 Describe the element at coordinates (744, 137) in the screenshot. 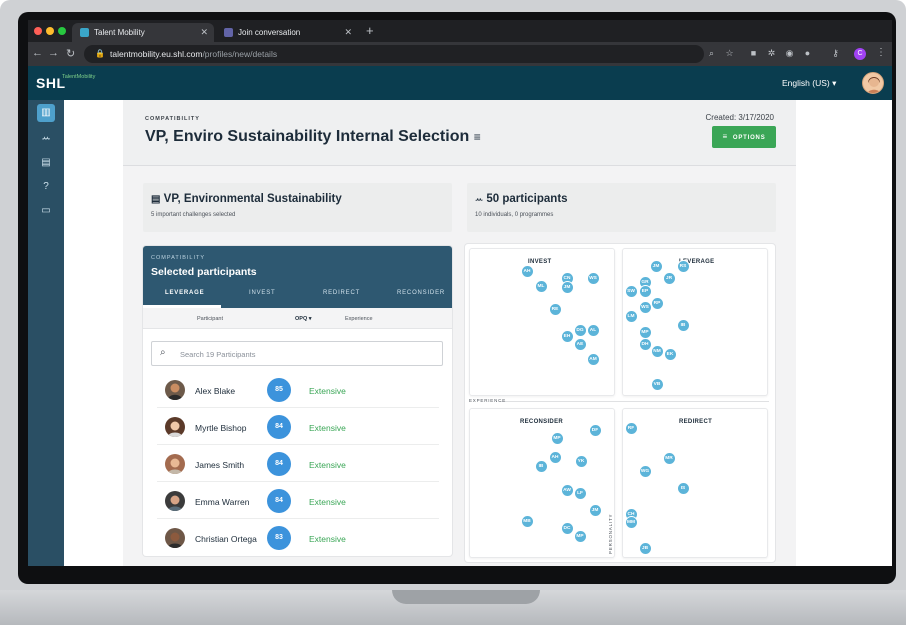

I see `options-button: ≡ OPTIONS` at that location.